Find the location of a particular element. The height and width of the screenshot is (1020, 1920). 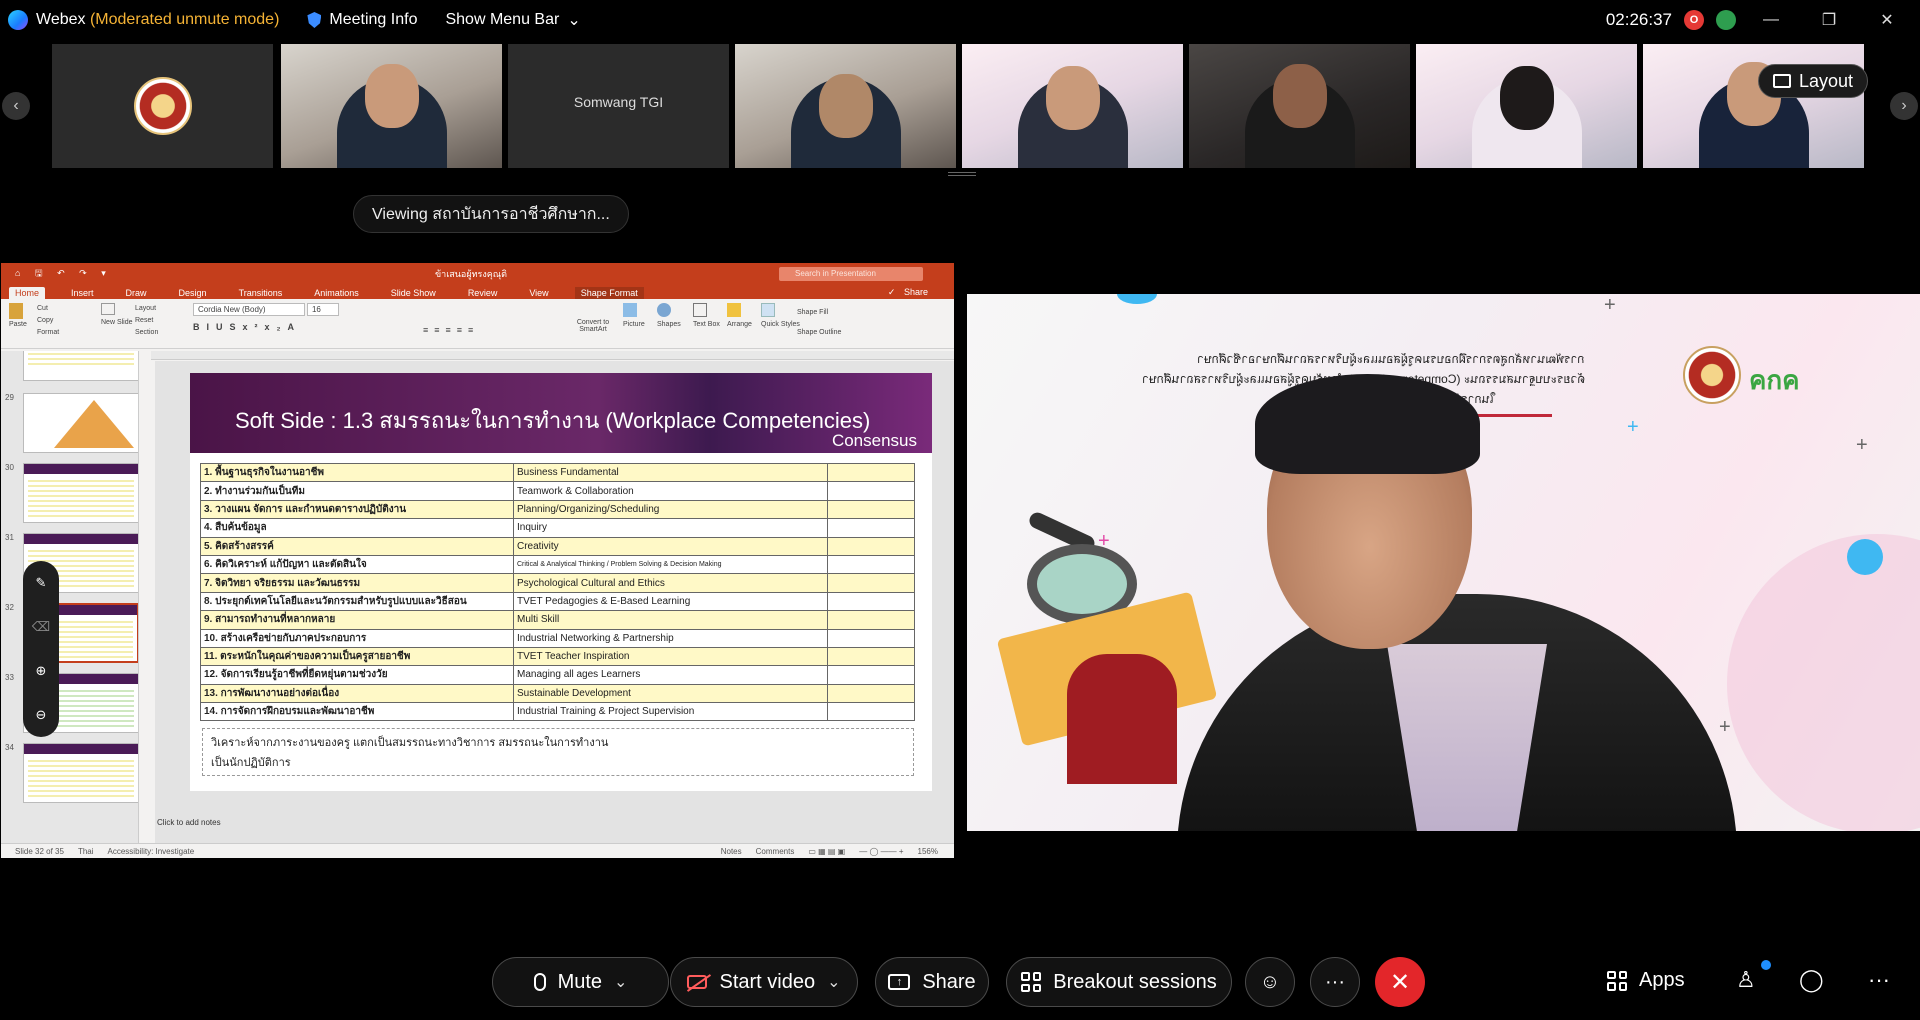

more-icon: ··· is located at coordinates (1335, 981).